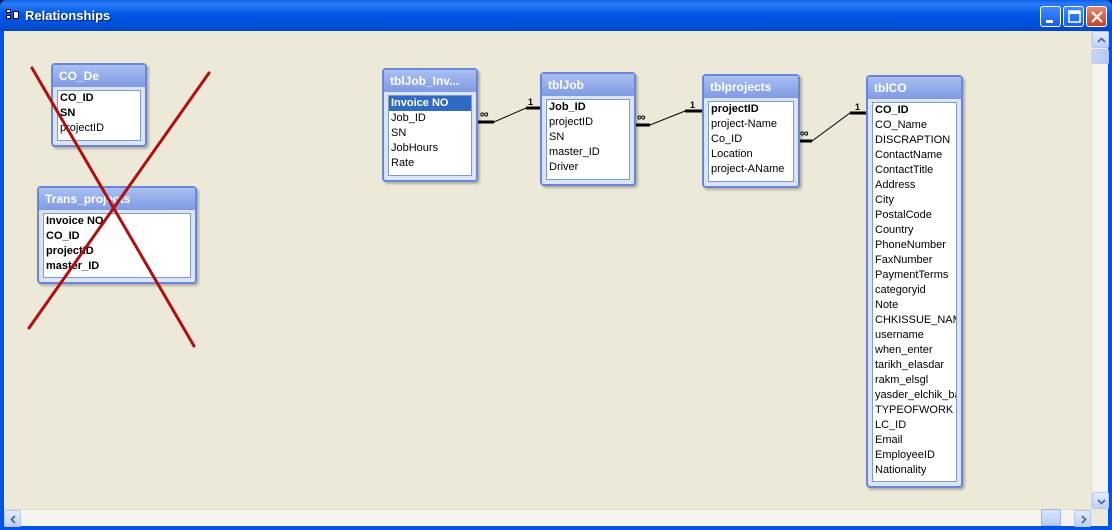  I want to click on field-item: categoryid, so click(914, 290).